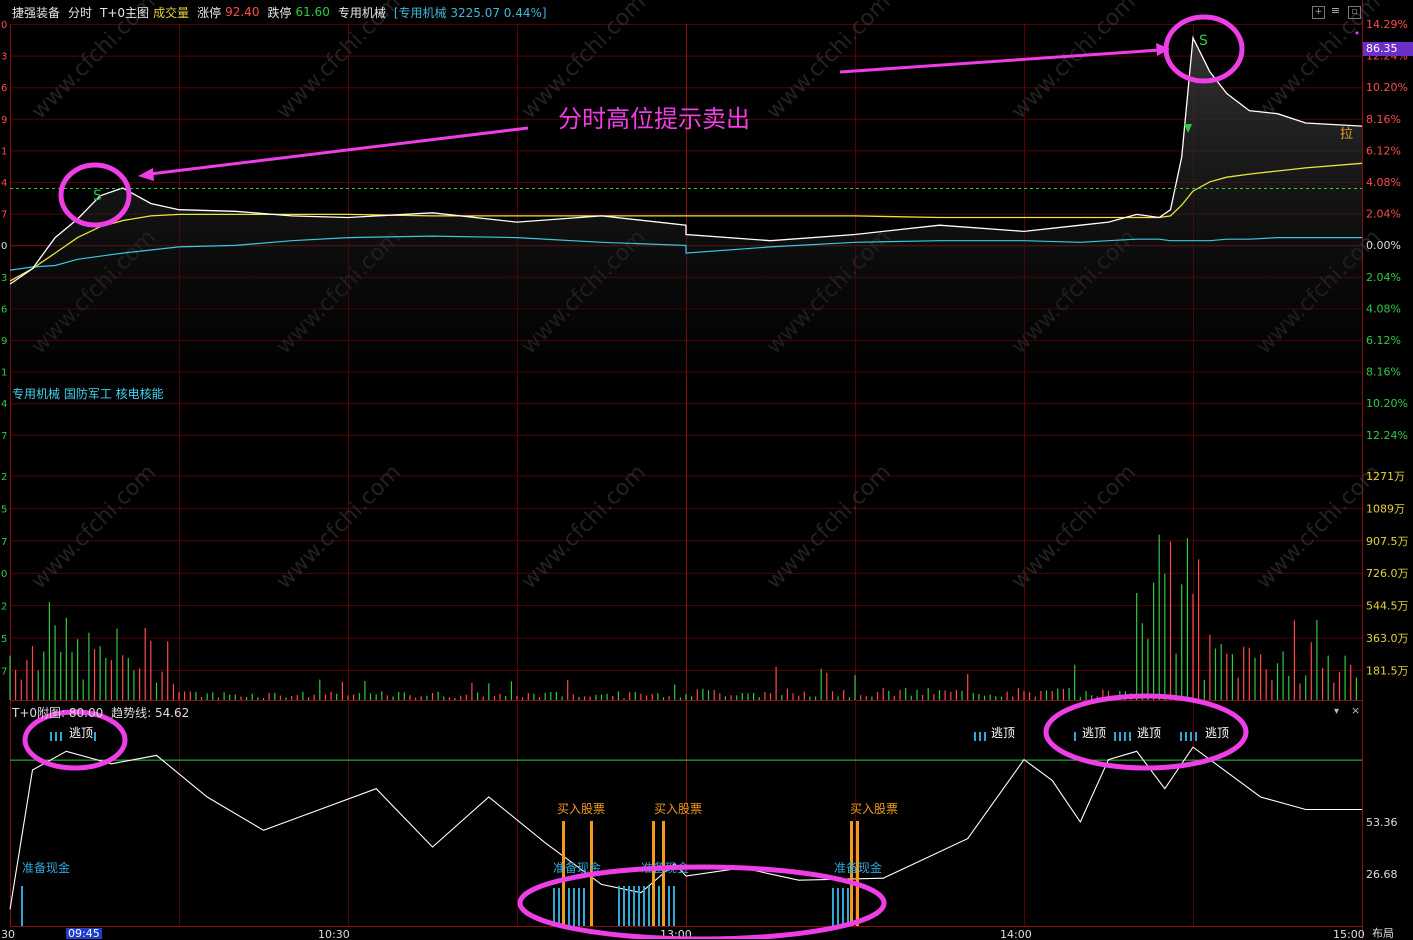  Describe the element at coordinates (1346, 134) in the screenshot. I see `pull-signal: 拉` at that location.